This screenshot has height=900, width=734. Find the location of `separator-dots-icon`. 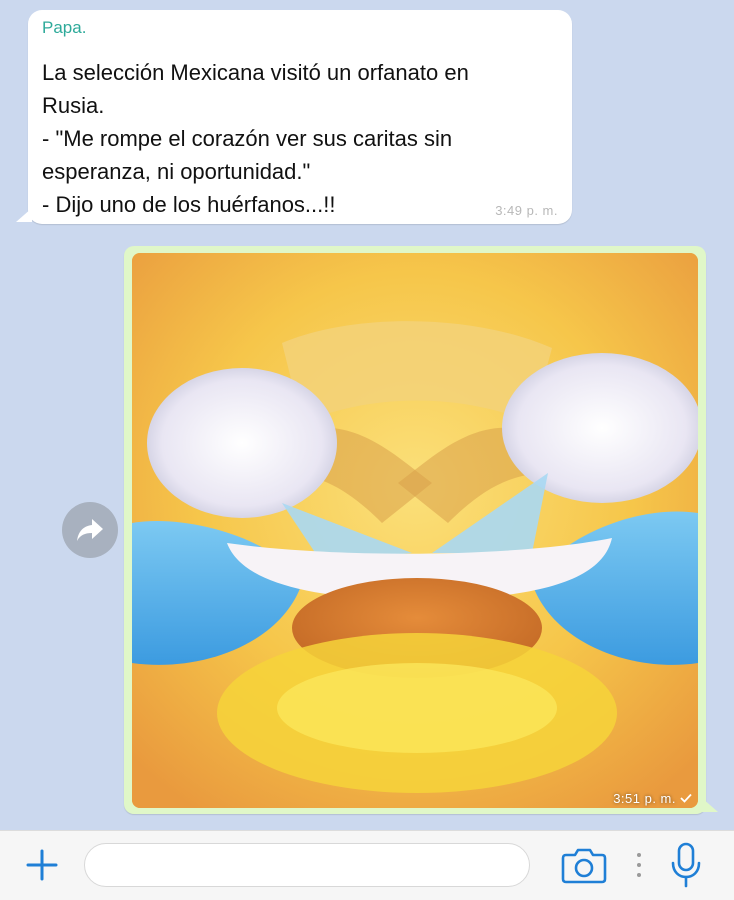

separator-dots-icon is located at coordinates (639, 865).